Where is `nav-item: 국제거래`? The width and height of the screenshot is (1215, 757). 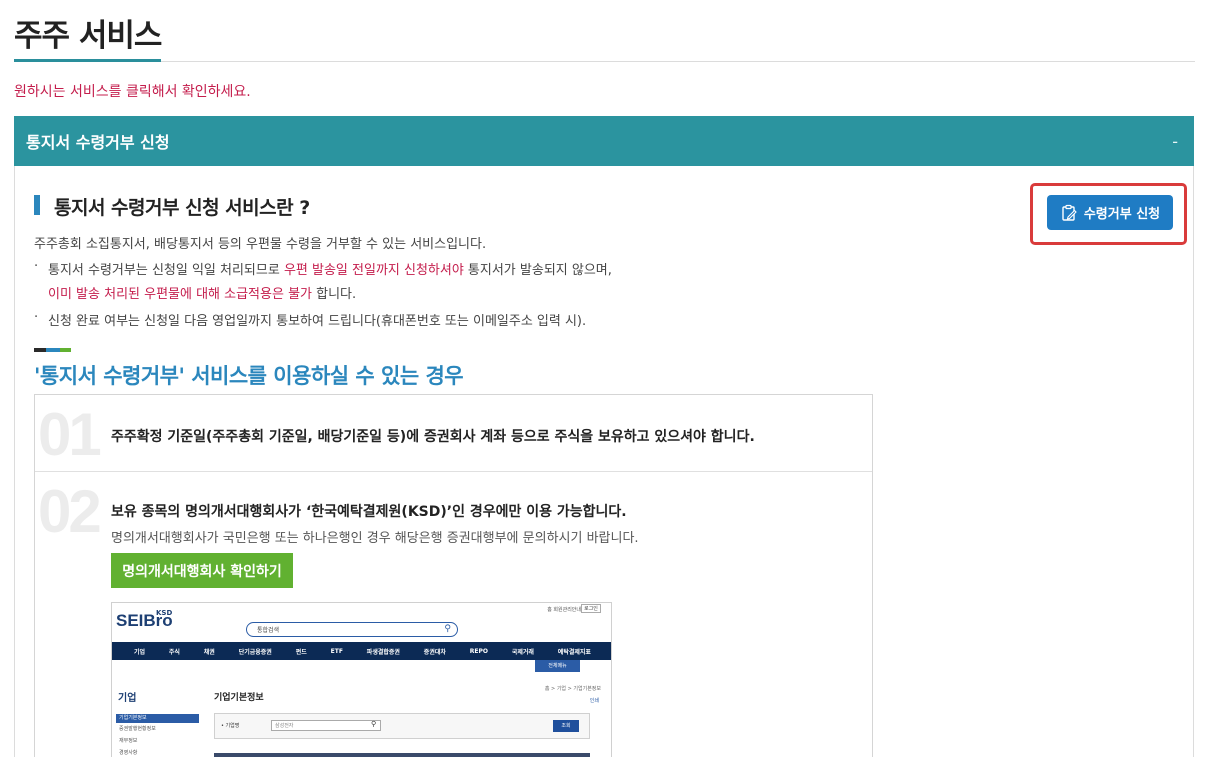 nav-item: 국제거래 is located at coordinates (522, 652).